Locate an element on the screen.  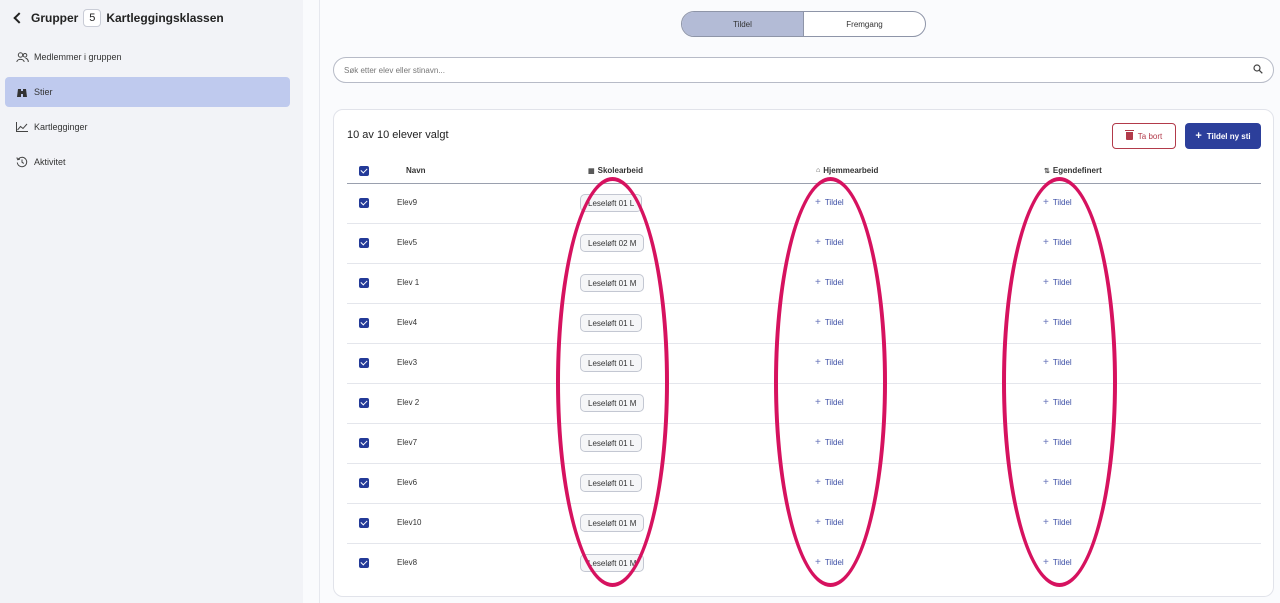
sliders-icon: ⇅ is located at coordinates (1047, 171).